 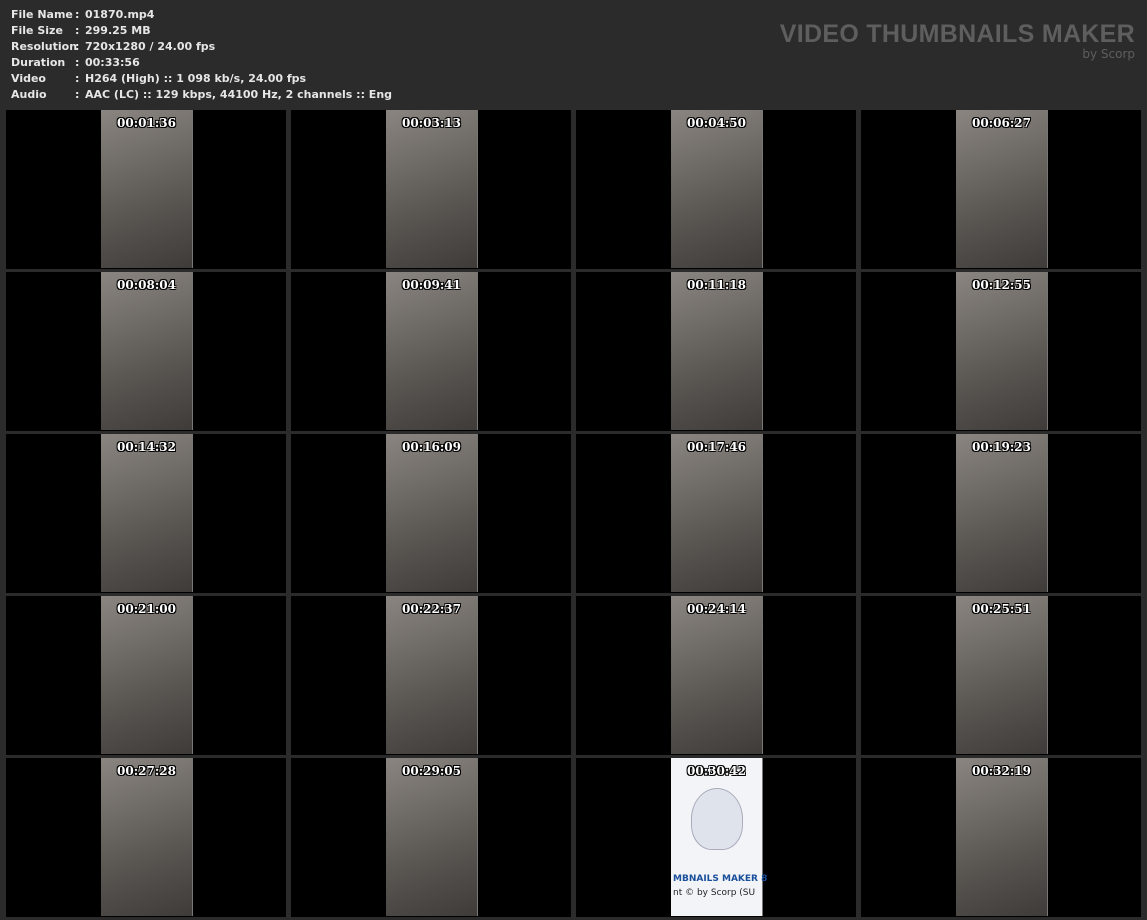 I want to click on logo-text-2: nt © by Scorp (SU, so click(x=714, y=893).